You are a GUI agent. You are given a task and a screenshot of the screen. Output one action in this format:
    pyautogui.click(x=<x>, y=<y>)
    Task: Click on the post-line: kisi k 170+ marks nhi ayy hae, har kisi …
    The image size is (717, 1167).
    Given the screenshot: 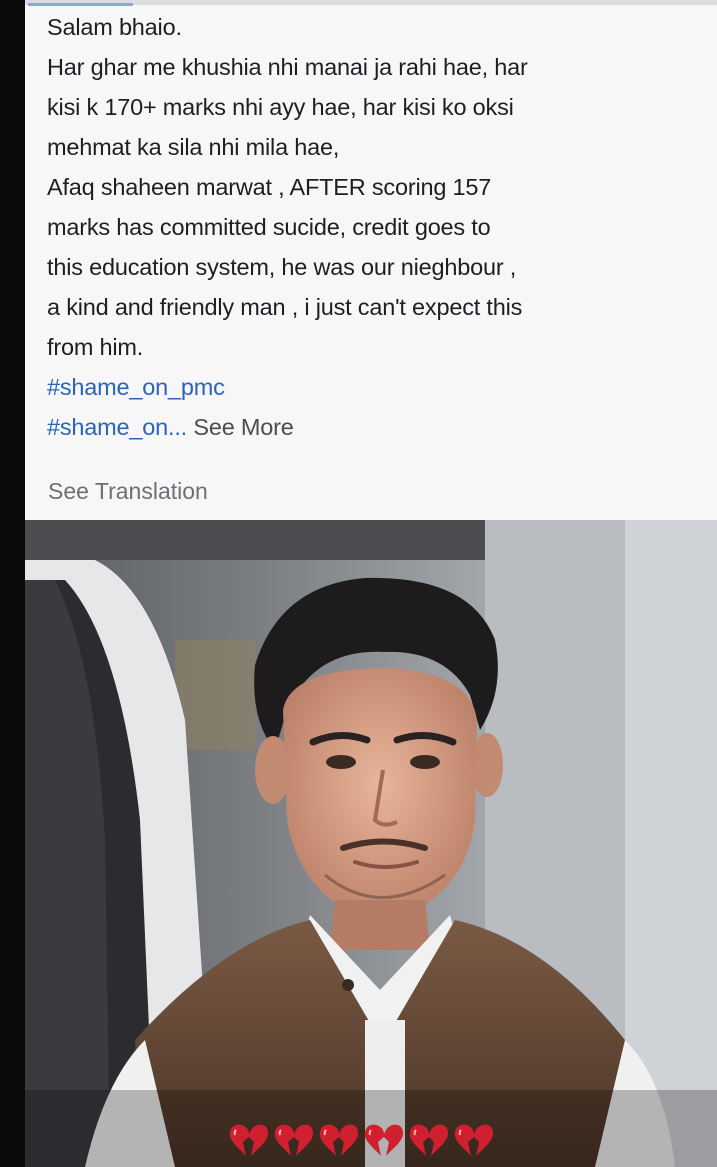 What is the action you would take?
    pyautogui.click(x=280, y=107)
    